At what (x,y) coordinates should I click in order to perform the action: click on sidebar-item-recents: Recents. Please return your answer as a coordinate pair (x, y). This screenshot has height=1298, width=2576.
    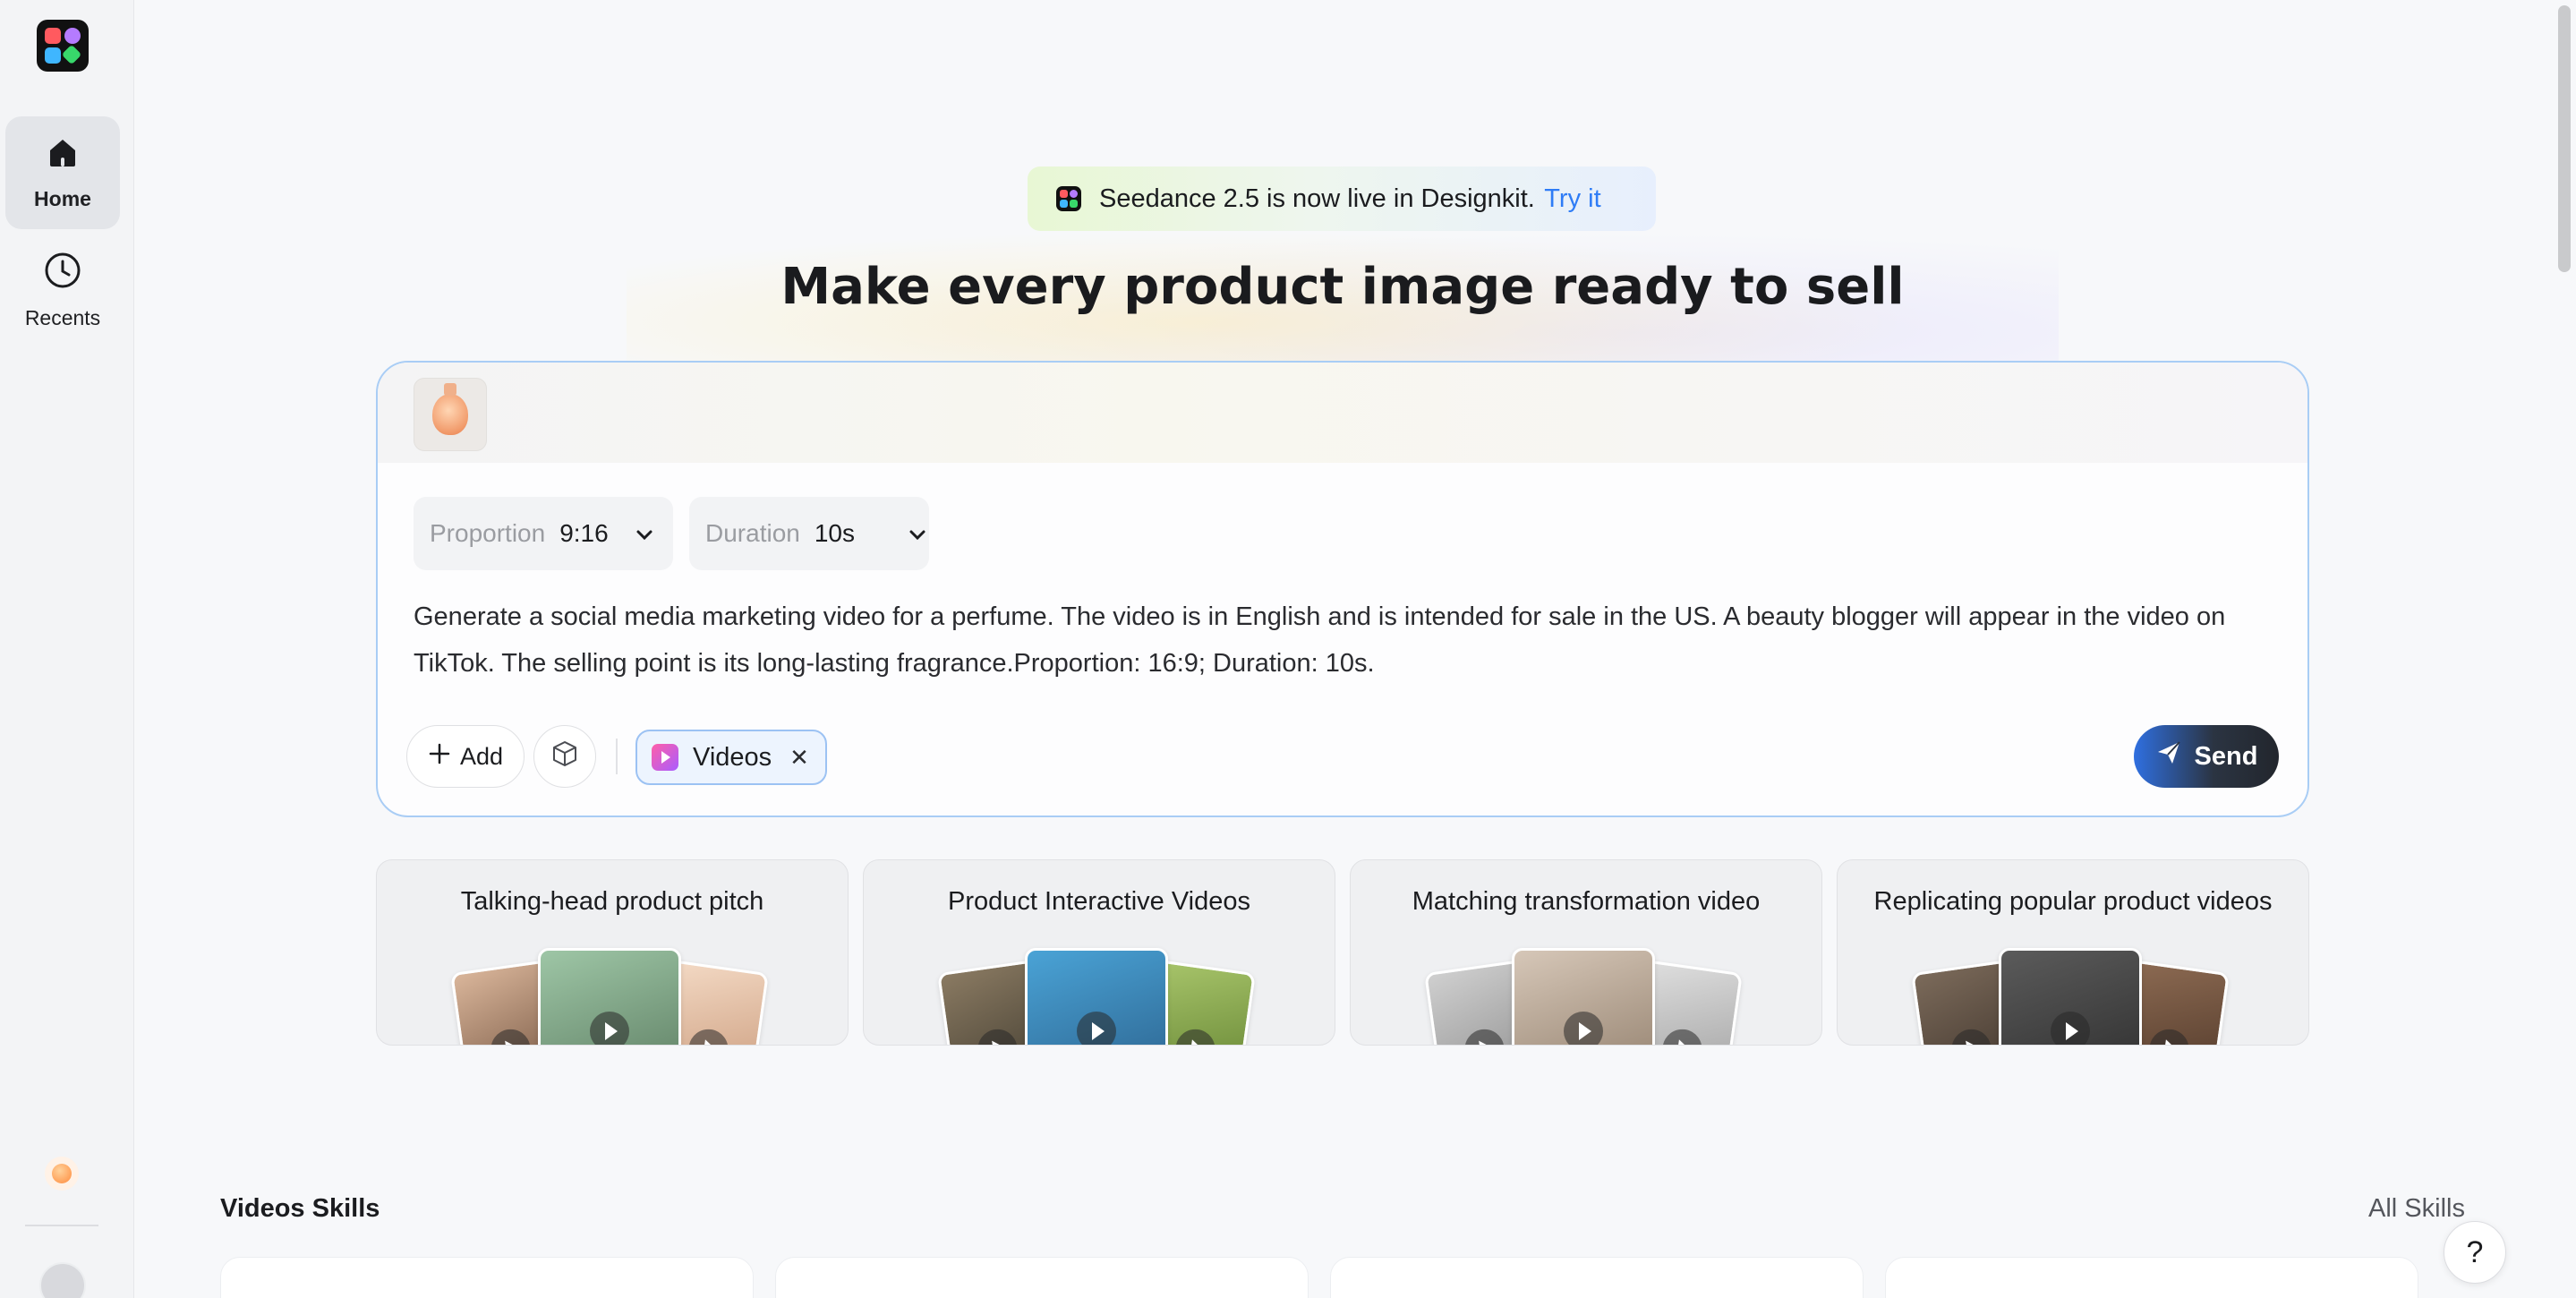
    Looking at the image, I should click on (62, 291).